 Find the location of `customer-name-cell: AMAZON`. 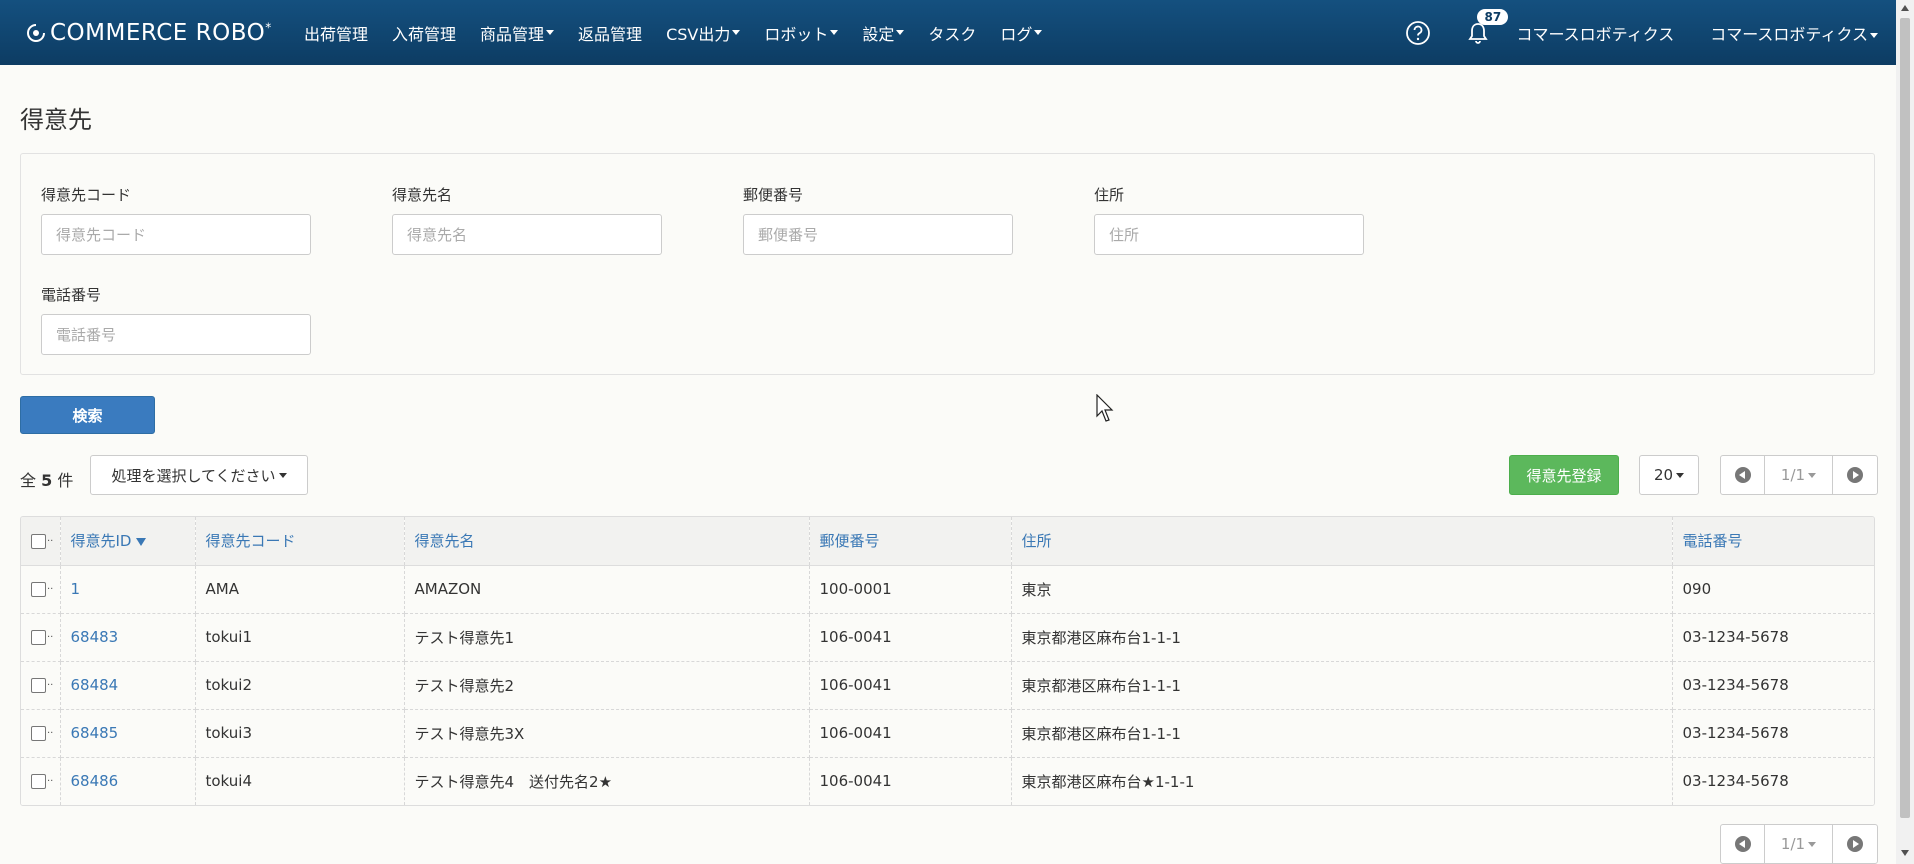

customer-name-cell: AMAZON is located at coordinates (607, 589).